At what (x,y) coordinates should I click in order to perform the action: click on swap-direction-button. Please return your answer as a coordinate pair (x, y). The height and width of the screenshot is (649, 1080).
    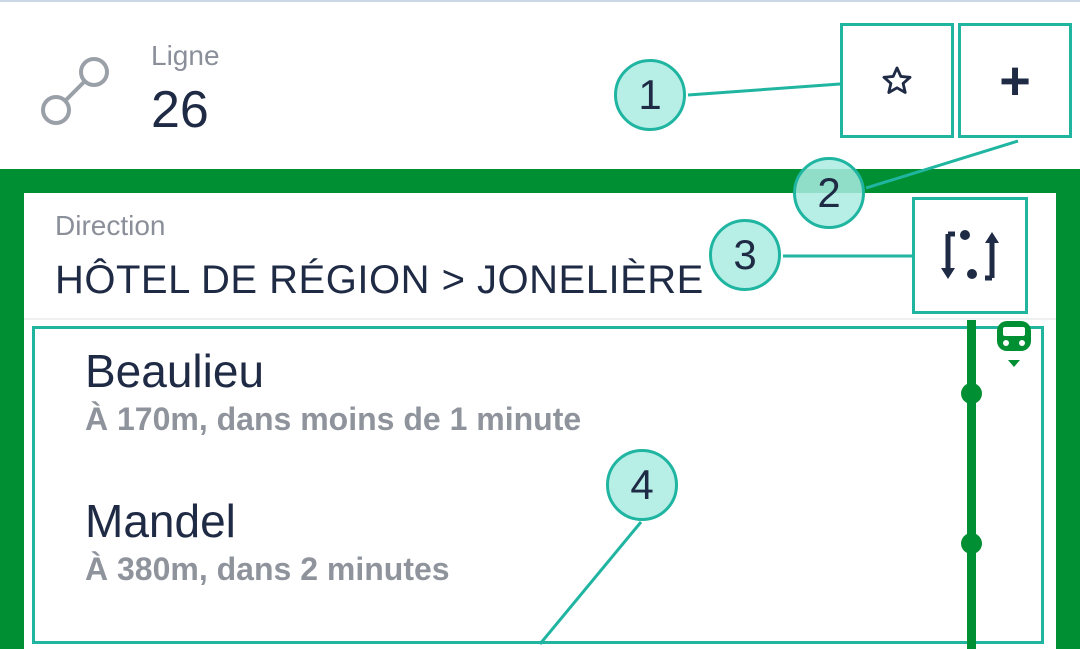
    Looking at the image, I should click on (970, 255).